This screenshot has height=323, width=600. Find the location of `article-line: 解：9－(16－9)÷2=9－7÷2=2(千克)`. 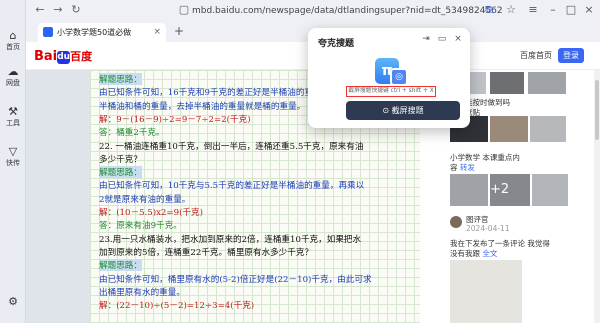

article-line: 解：9－(16－9)÷2=9－7÷2=2(千克) is located at coordinates (175, 119).